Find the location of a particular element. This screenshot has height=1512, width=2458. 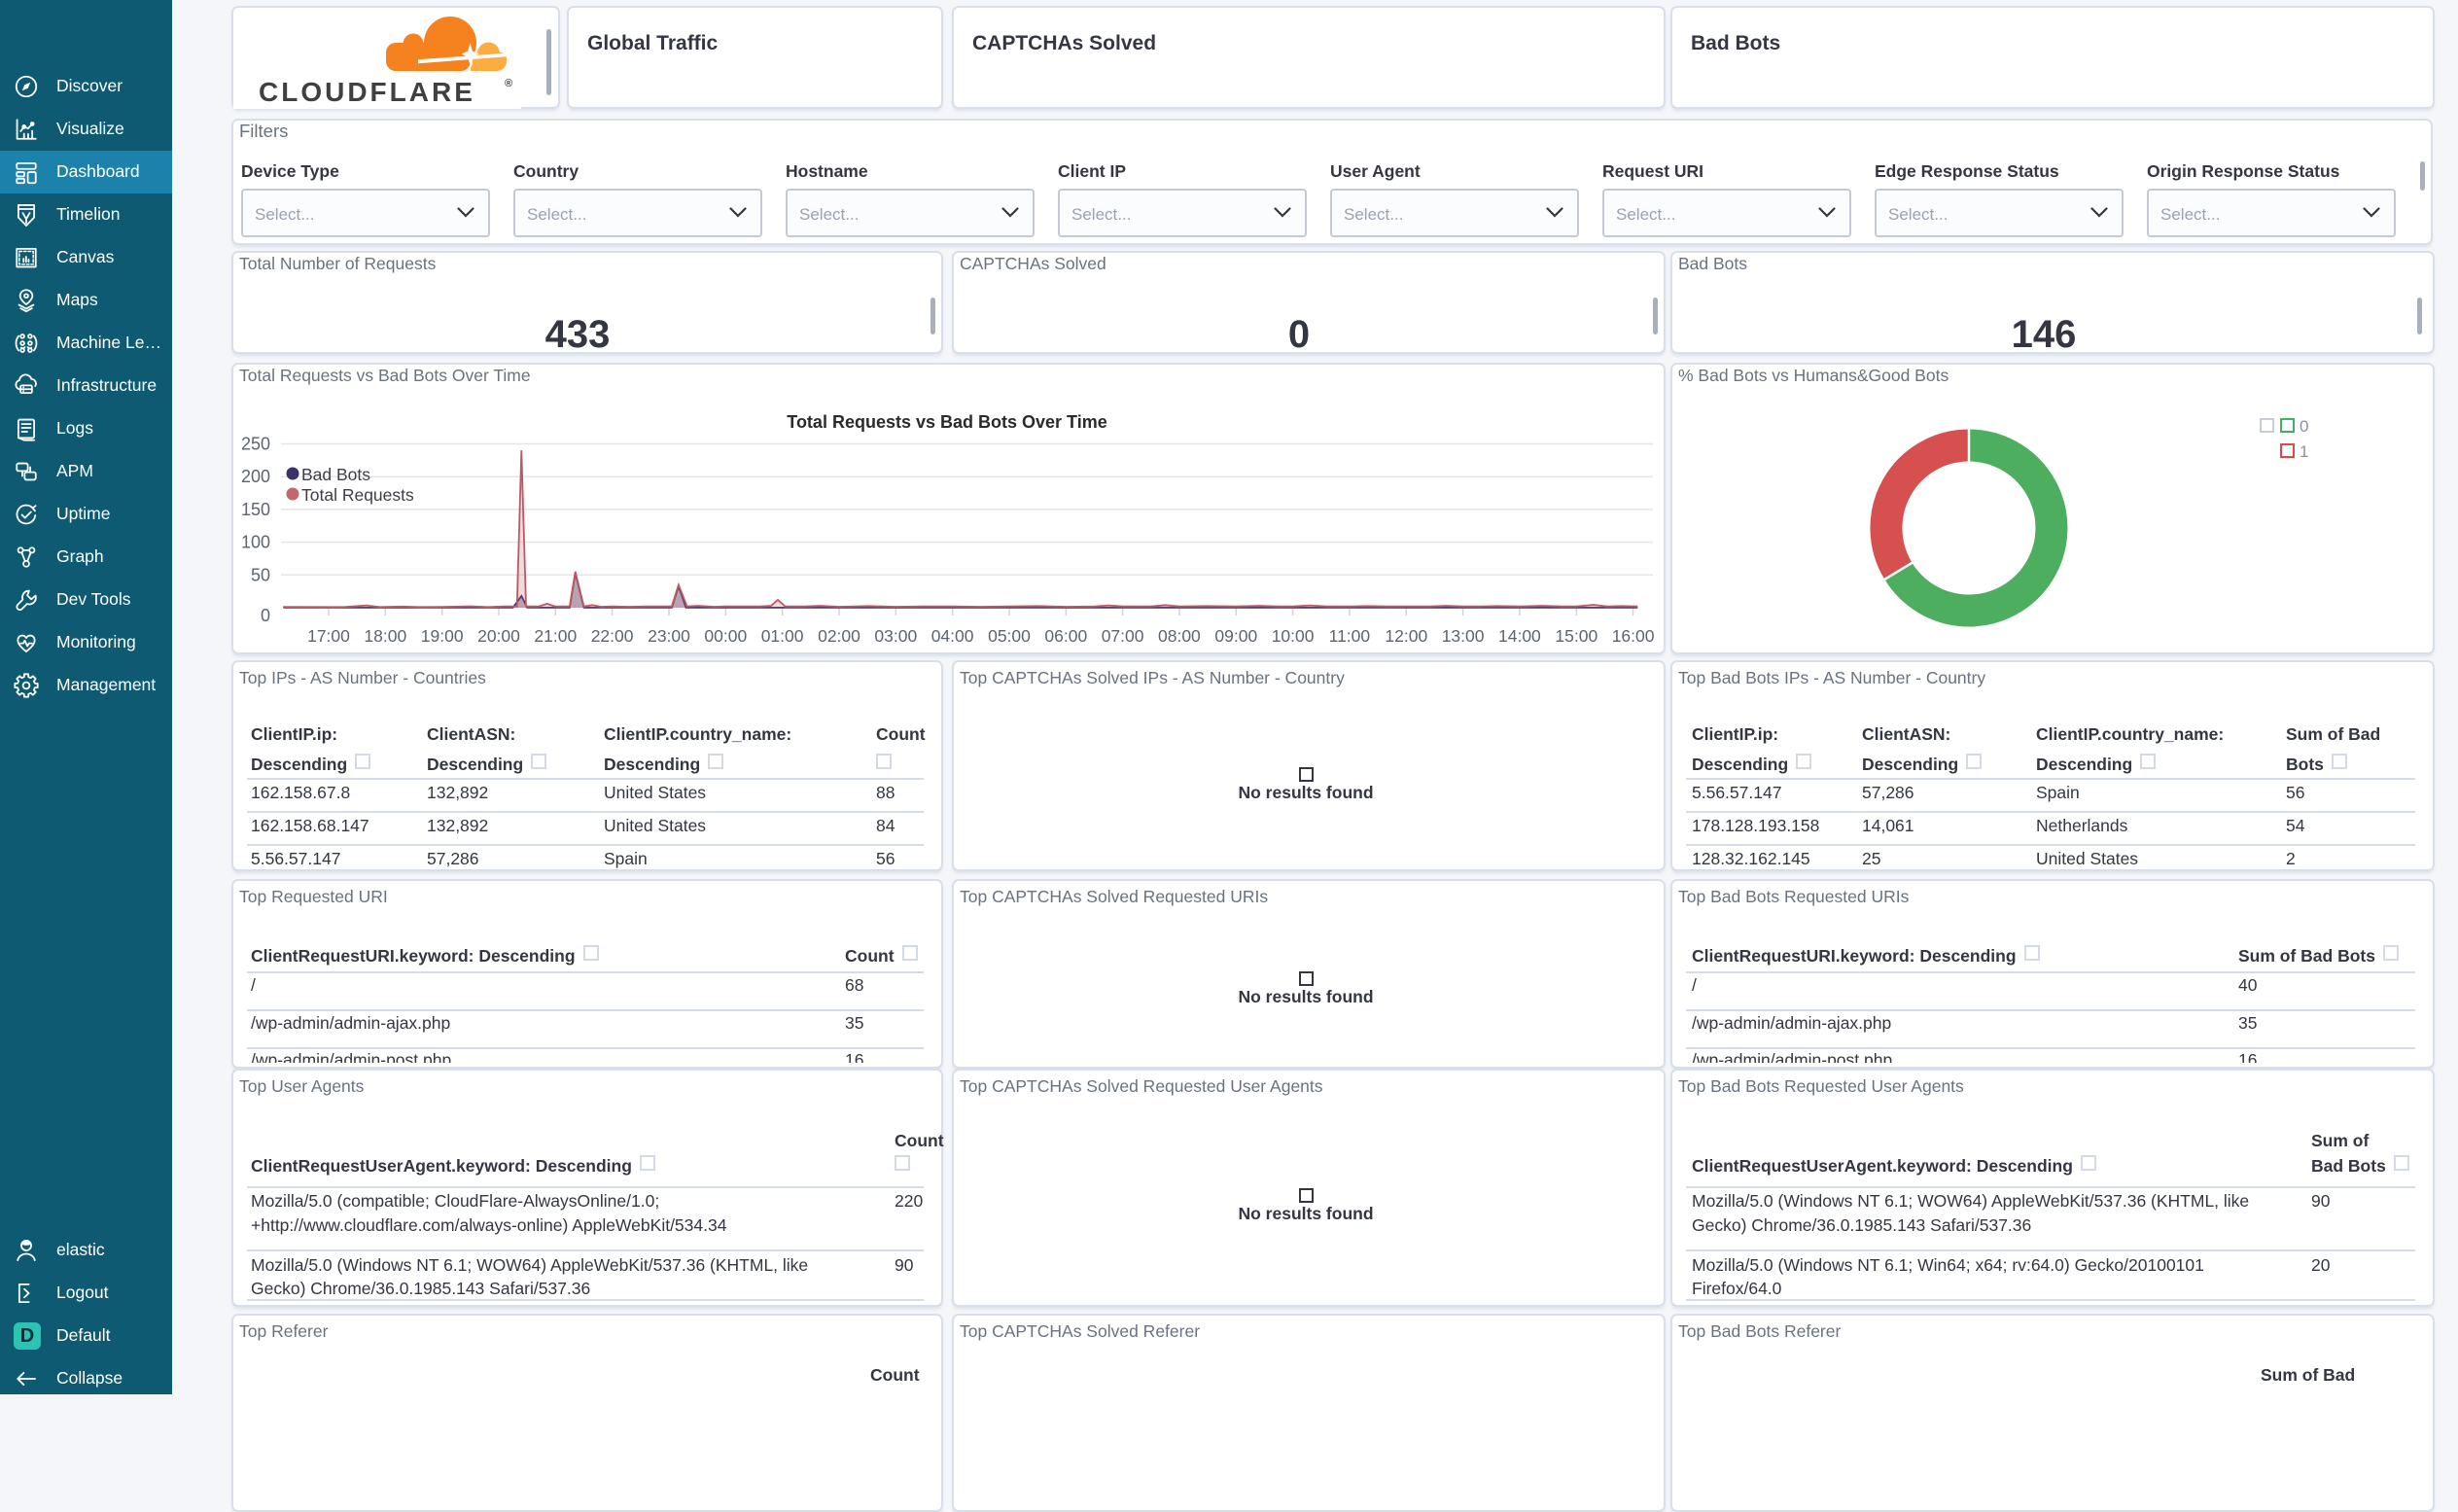

svg-text: 08:00 is located at coordinates (1179, 636).